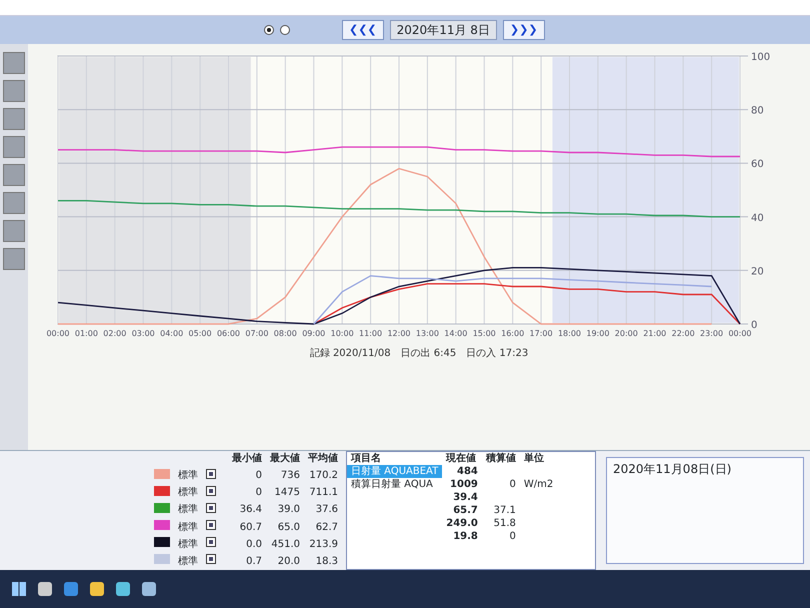 Image resolution: width=810 pixels, height=608 pixels. I want to click on x-tick-label: 05:00, so click(200, 333).